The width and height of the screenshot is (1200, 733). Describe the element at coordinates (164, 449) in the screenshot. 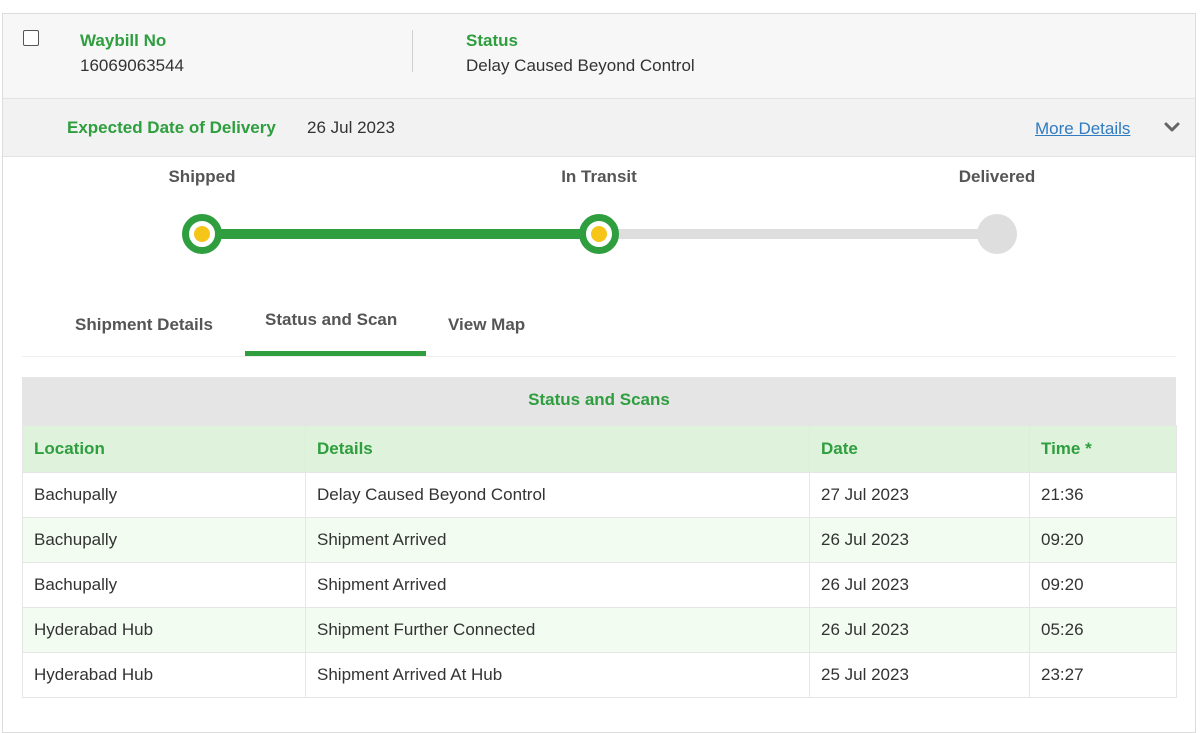

I see `column-header-location: Location` at that location.